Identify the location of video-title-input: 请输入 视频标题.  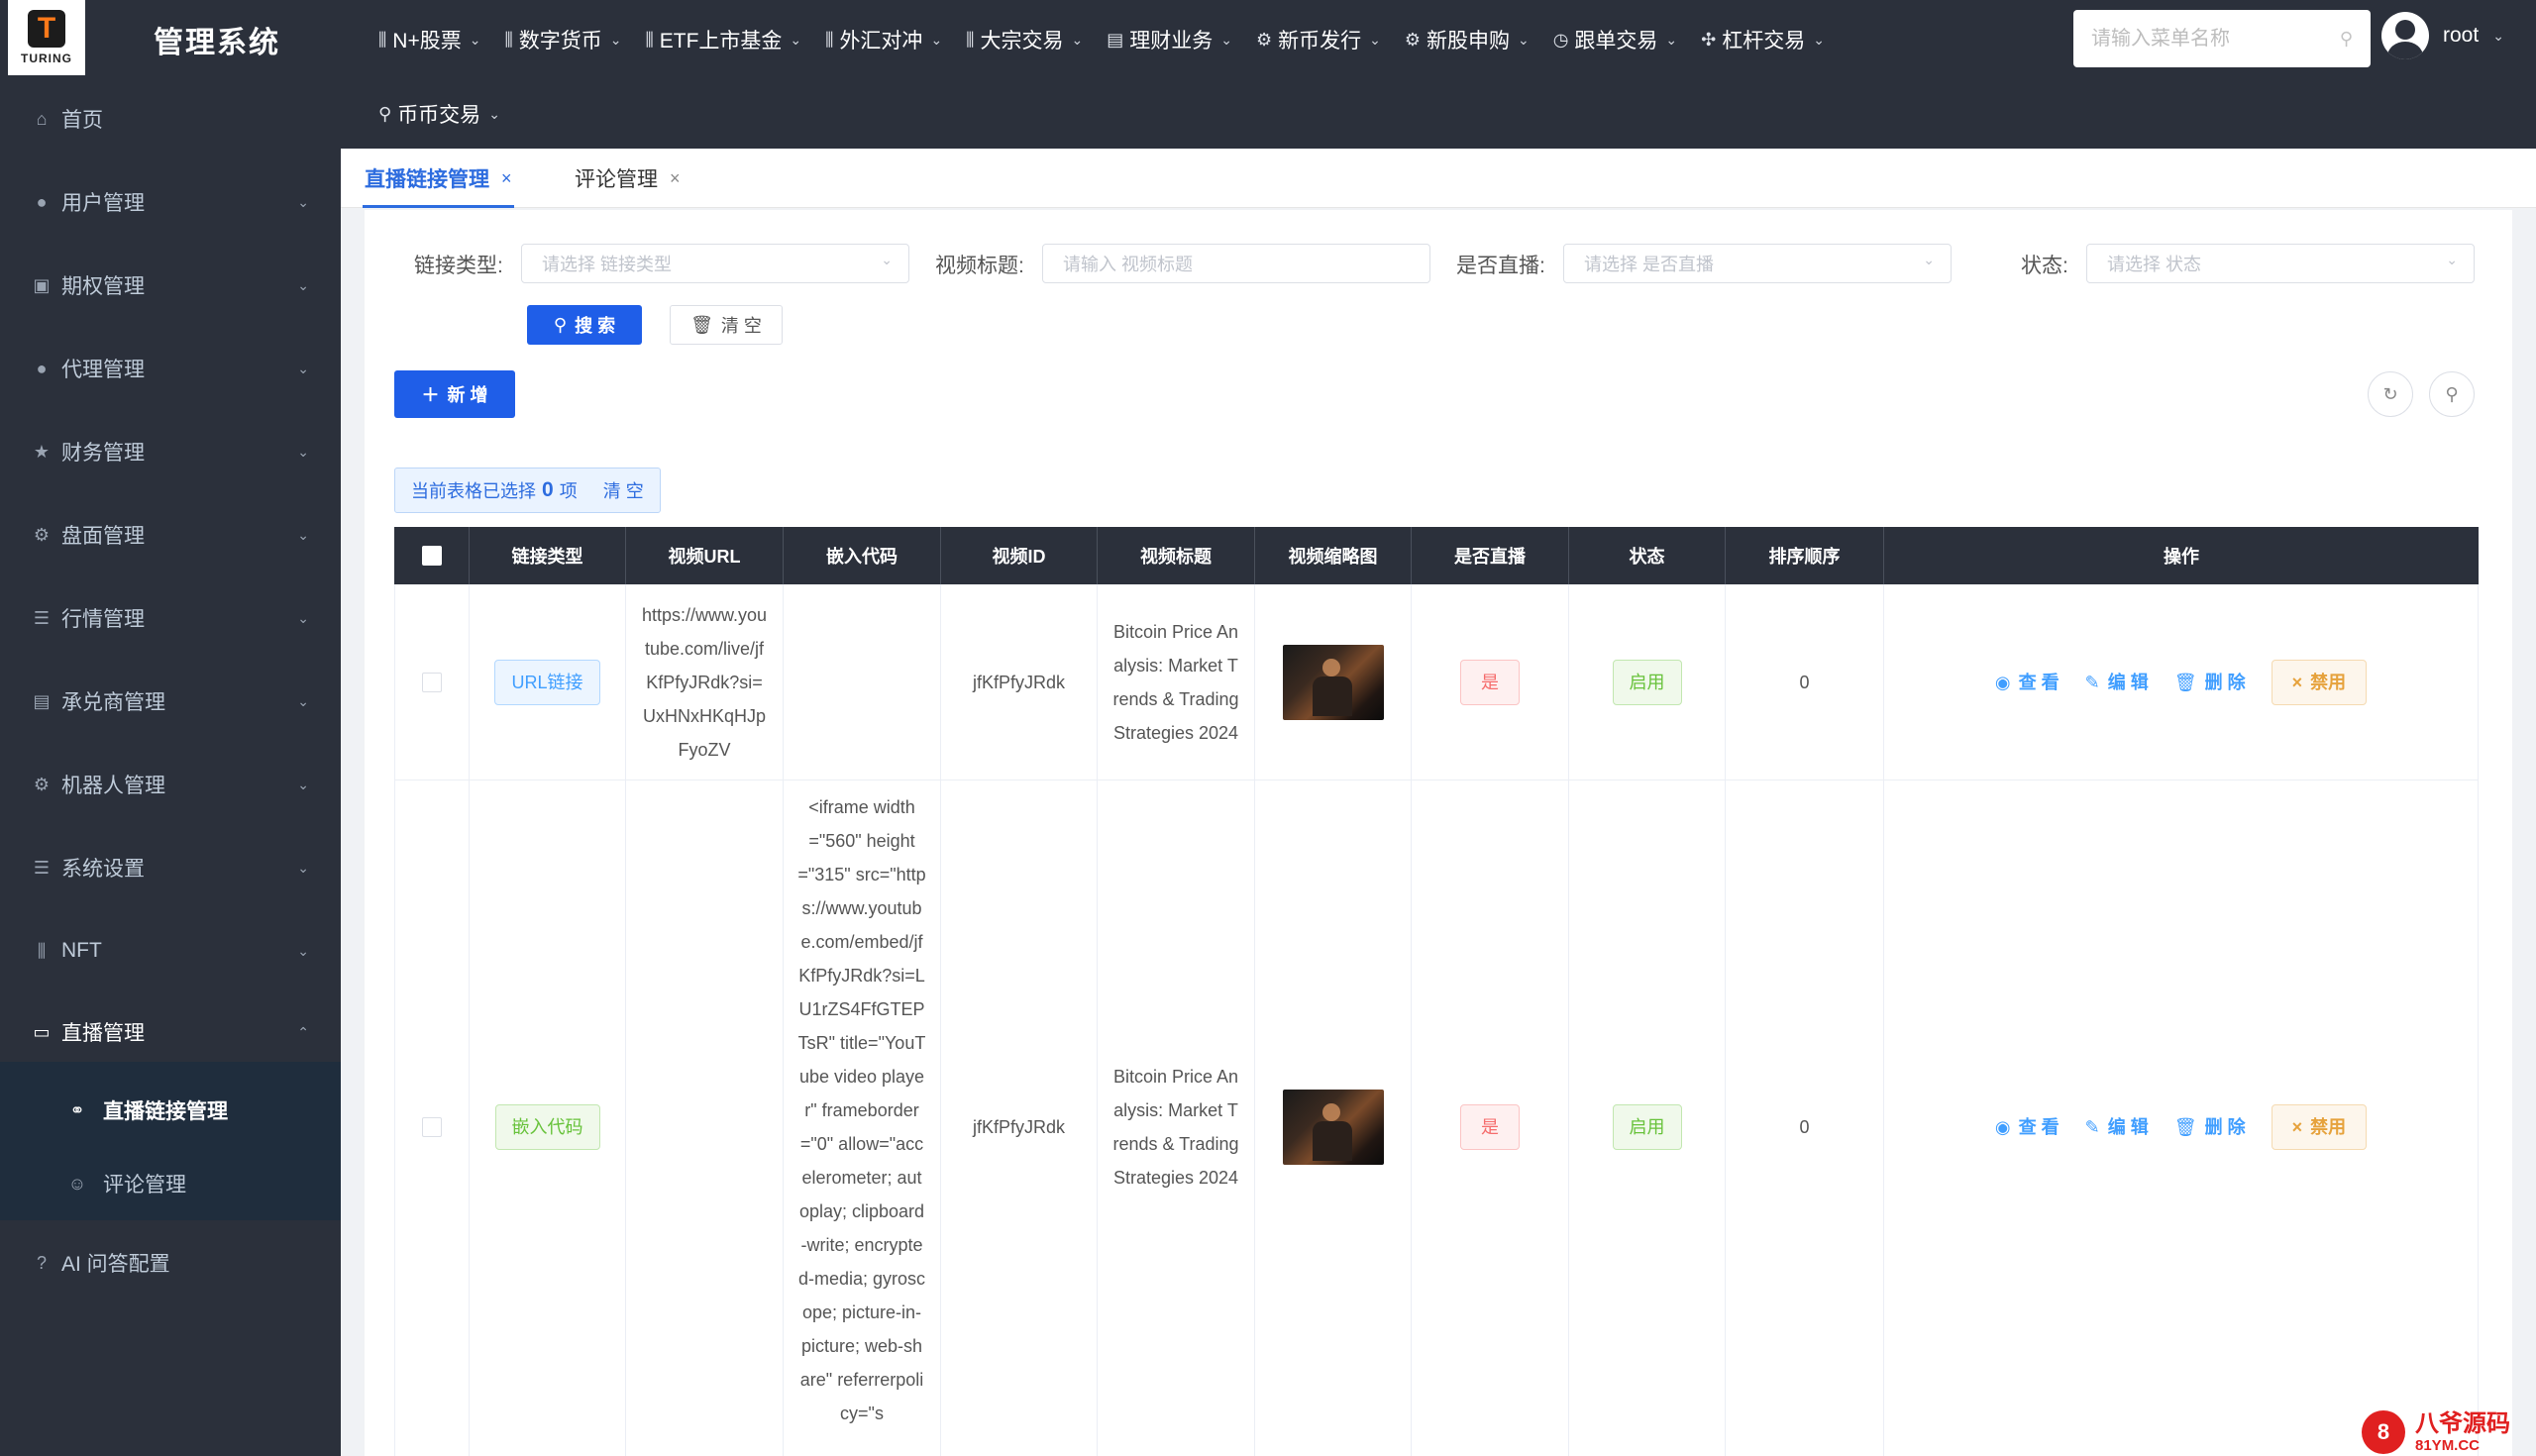
(1236, 263).